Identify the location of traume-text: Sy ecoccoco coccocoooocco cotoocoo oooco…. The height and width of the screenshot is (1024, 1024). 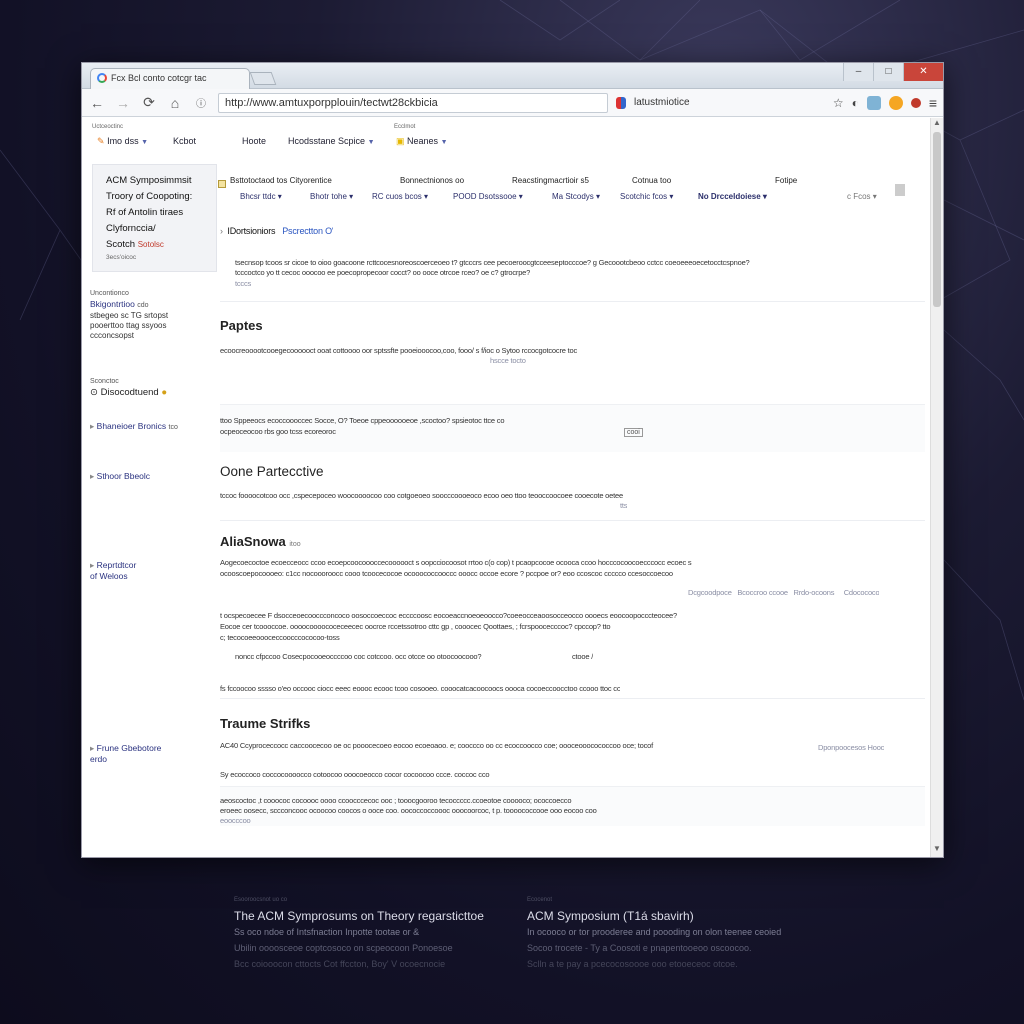
(355, 774).